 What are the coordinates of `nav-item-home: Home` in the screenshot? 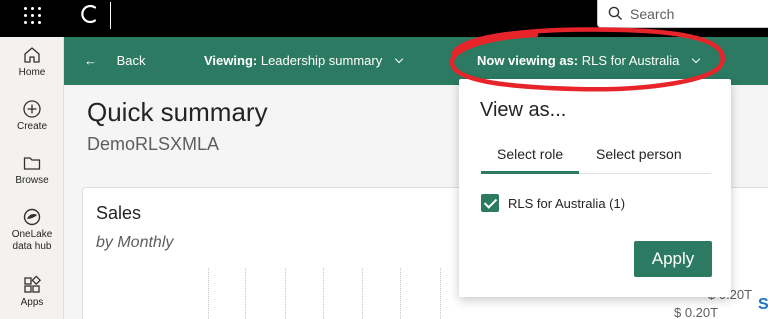 It's located at (32, 62).